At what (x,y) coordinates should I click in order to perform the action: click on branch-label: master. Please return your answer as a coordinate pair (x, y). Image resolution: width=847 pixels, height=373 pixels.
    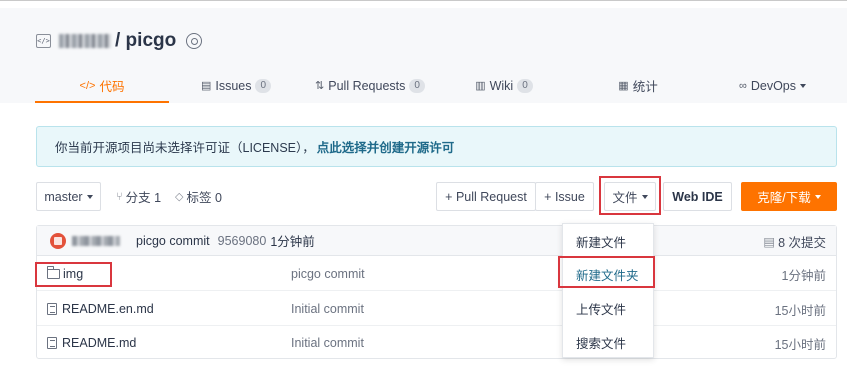
    Looking at the image, I should click on (63, 196).